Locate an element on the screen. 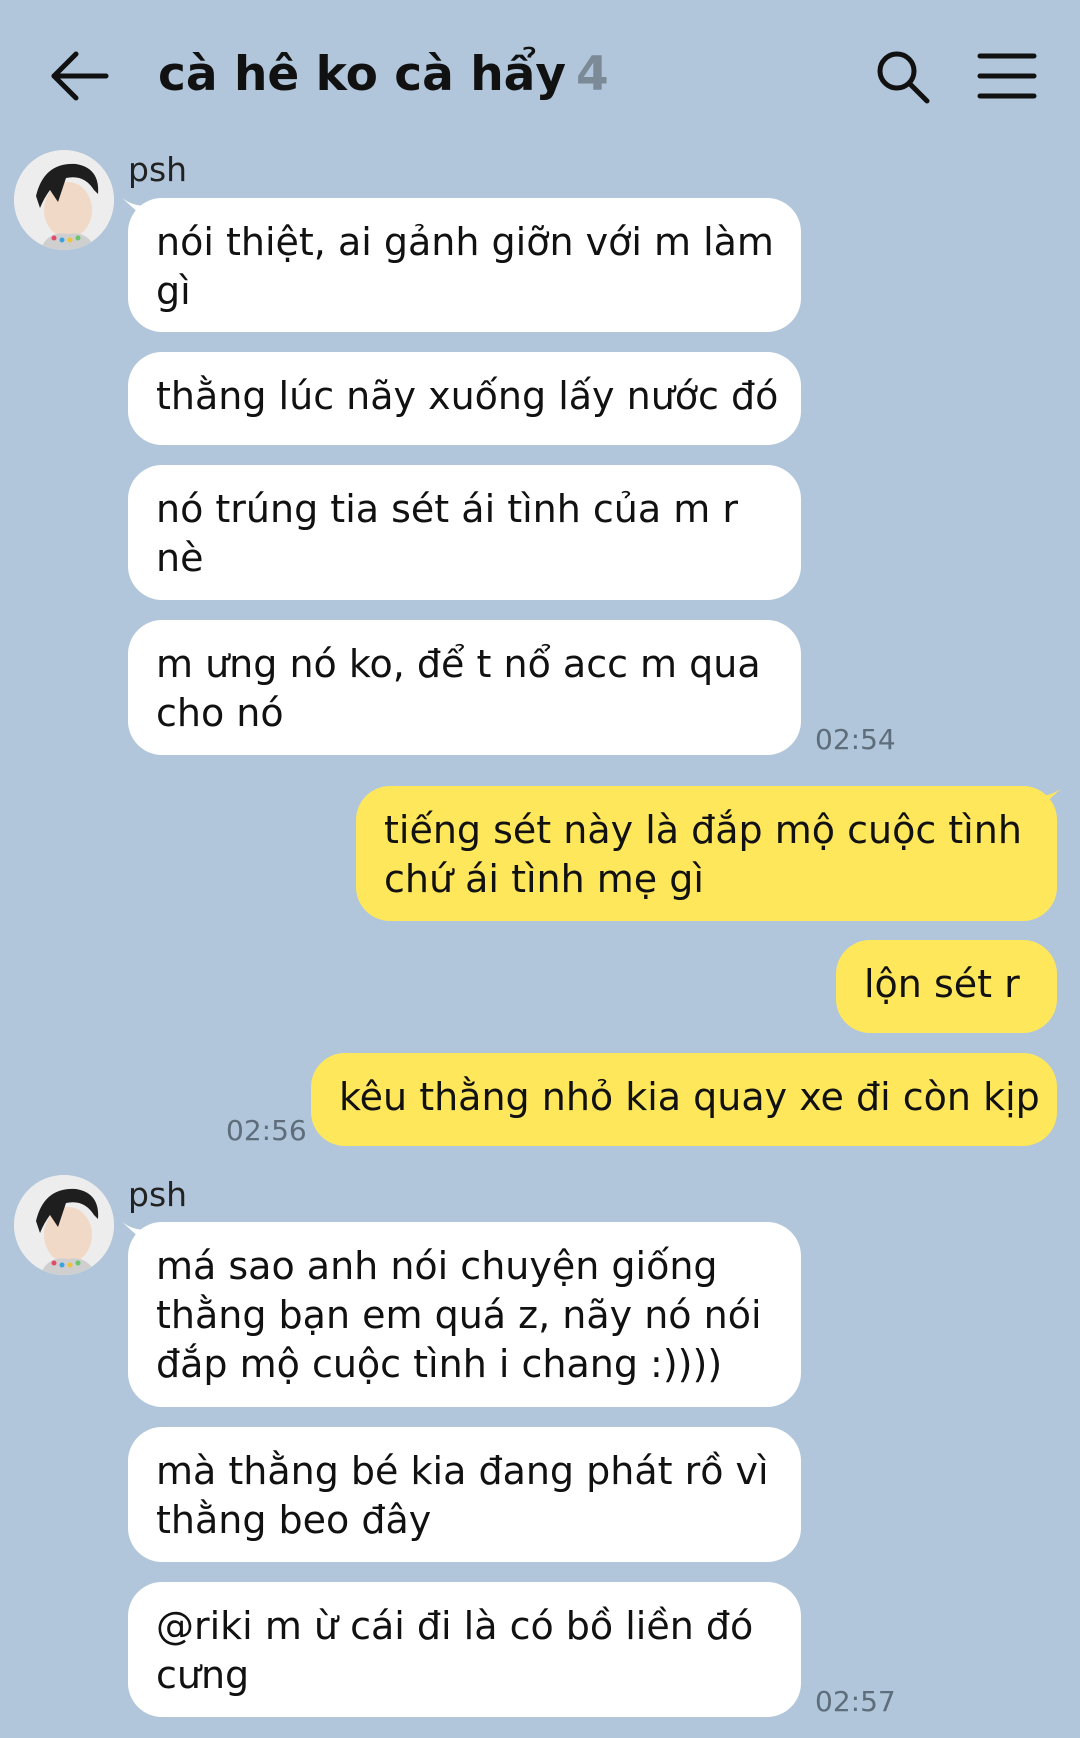 The height and width of the screenshot is (1738, 1080). message-bubble: m ưng nó ko, để t nổ acc m qua cho nó is located at coordinates (464, 687).